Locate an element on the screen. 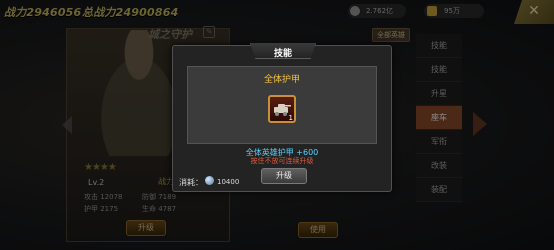 This screenshot has width=554, height=250. skill-name: 全体护甲 is located at coordinates (281, 80).